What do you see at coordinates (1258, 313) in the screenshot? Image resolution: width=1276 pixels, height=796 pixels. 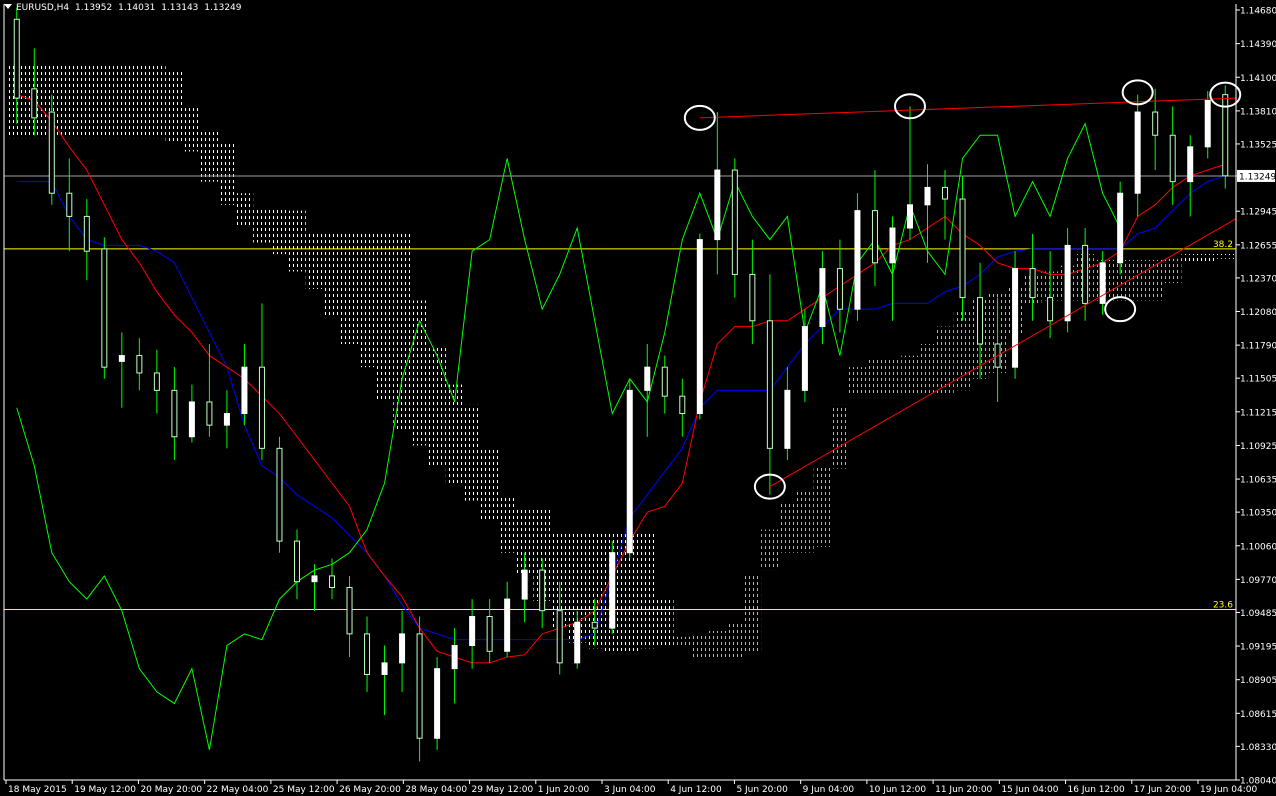 I see `y-tick-label: 1.12080` at bounding box center [1258, 313].